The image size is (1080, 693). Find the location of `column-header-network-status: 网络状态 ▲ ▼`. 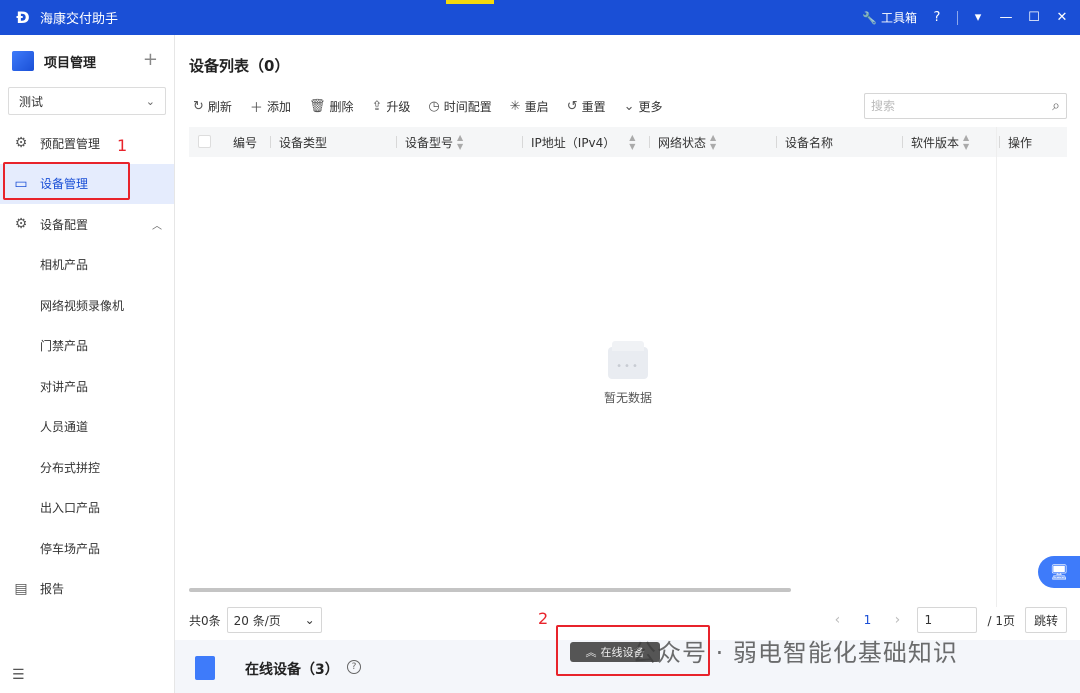

column-header-network-status: 网络状态 ▲ ▼ is located at coordinates (682, 142).